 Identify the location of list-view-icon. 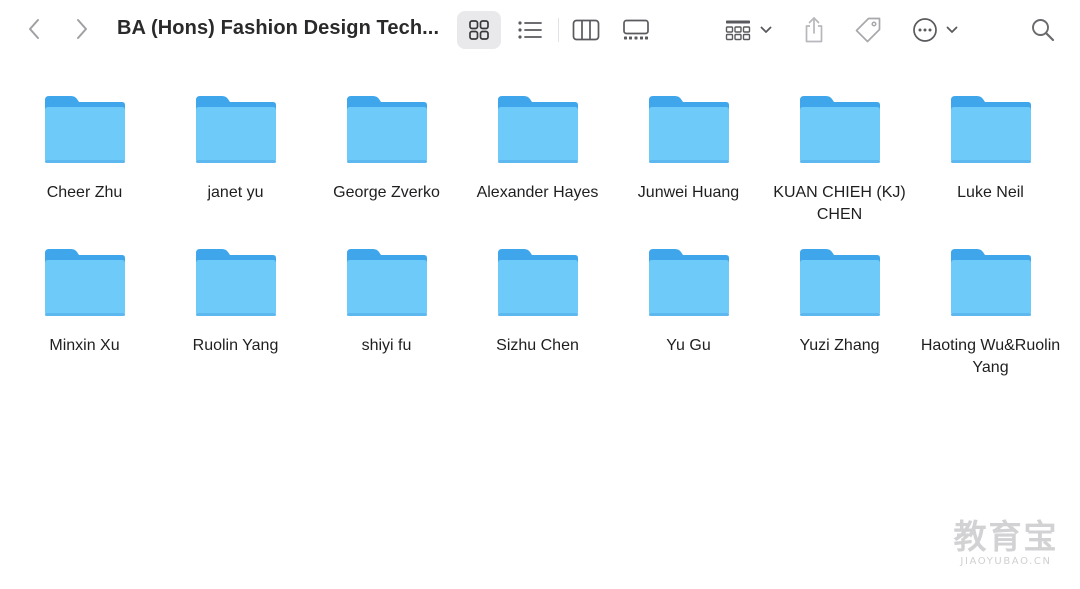
(530, 30).